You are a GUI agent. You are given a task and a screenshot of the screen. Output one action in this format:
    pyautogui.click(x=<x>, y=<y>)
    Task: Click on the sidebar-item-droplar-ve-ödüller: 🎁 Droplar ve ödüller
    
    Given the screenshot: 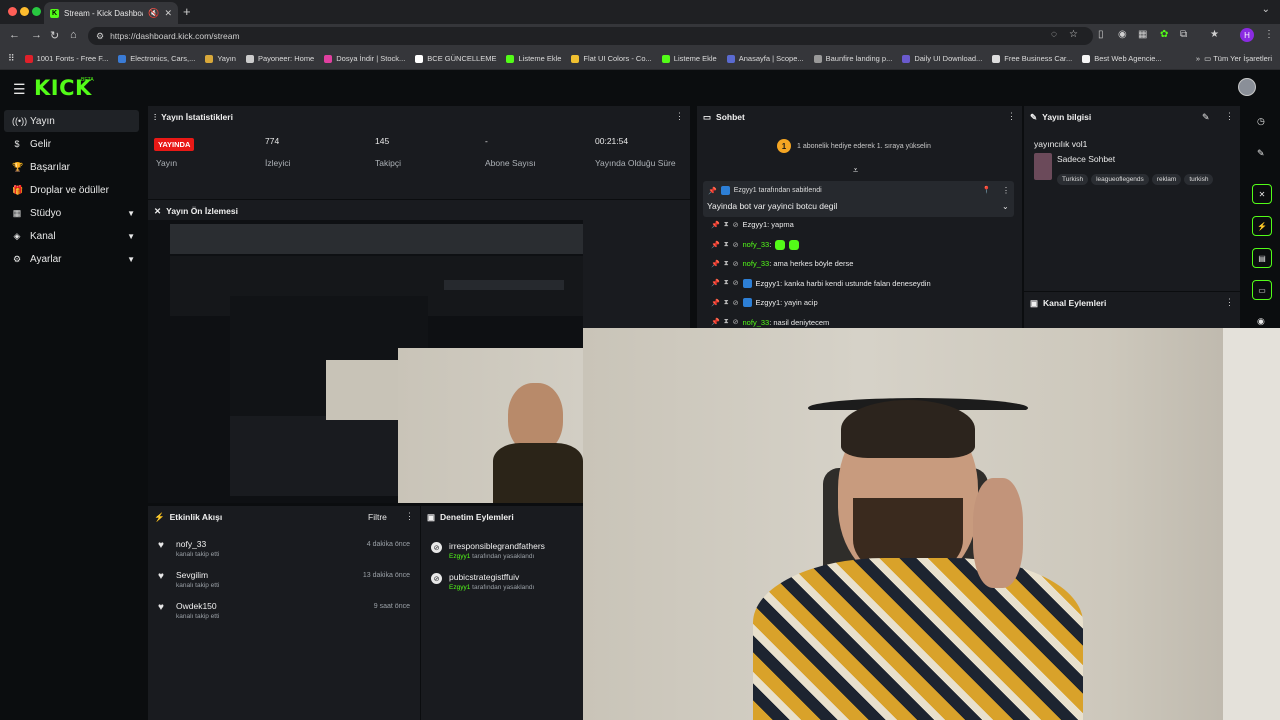 What is the action you would take?
    pyautogui.click(x=71, y=190)
    